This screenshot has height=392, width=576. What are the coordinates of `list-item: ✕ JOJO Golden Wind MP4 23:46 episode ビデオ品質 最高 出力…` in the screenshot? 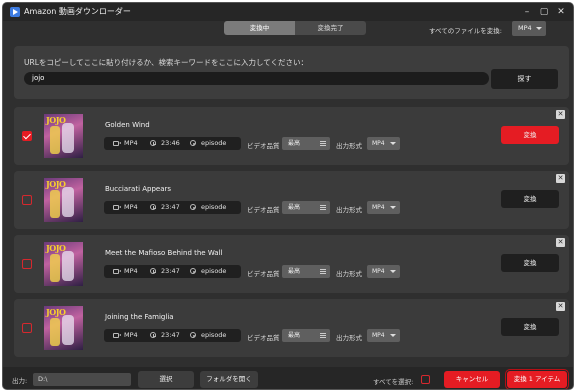 It's located at (291, 136).